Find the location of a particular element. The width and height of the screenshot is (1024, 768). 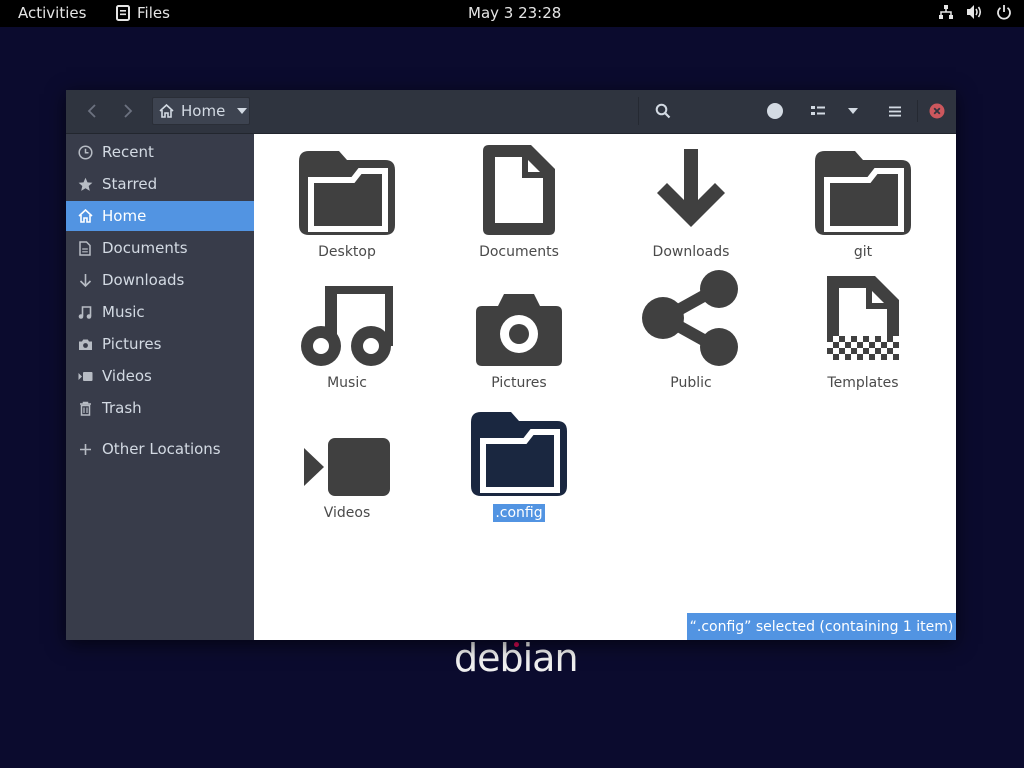

sidebar-item-label: Pictures is located at coordinates (132, 344).